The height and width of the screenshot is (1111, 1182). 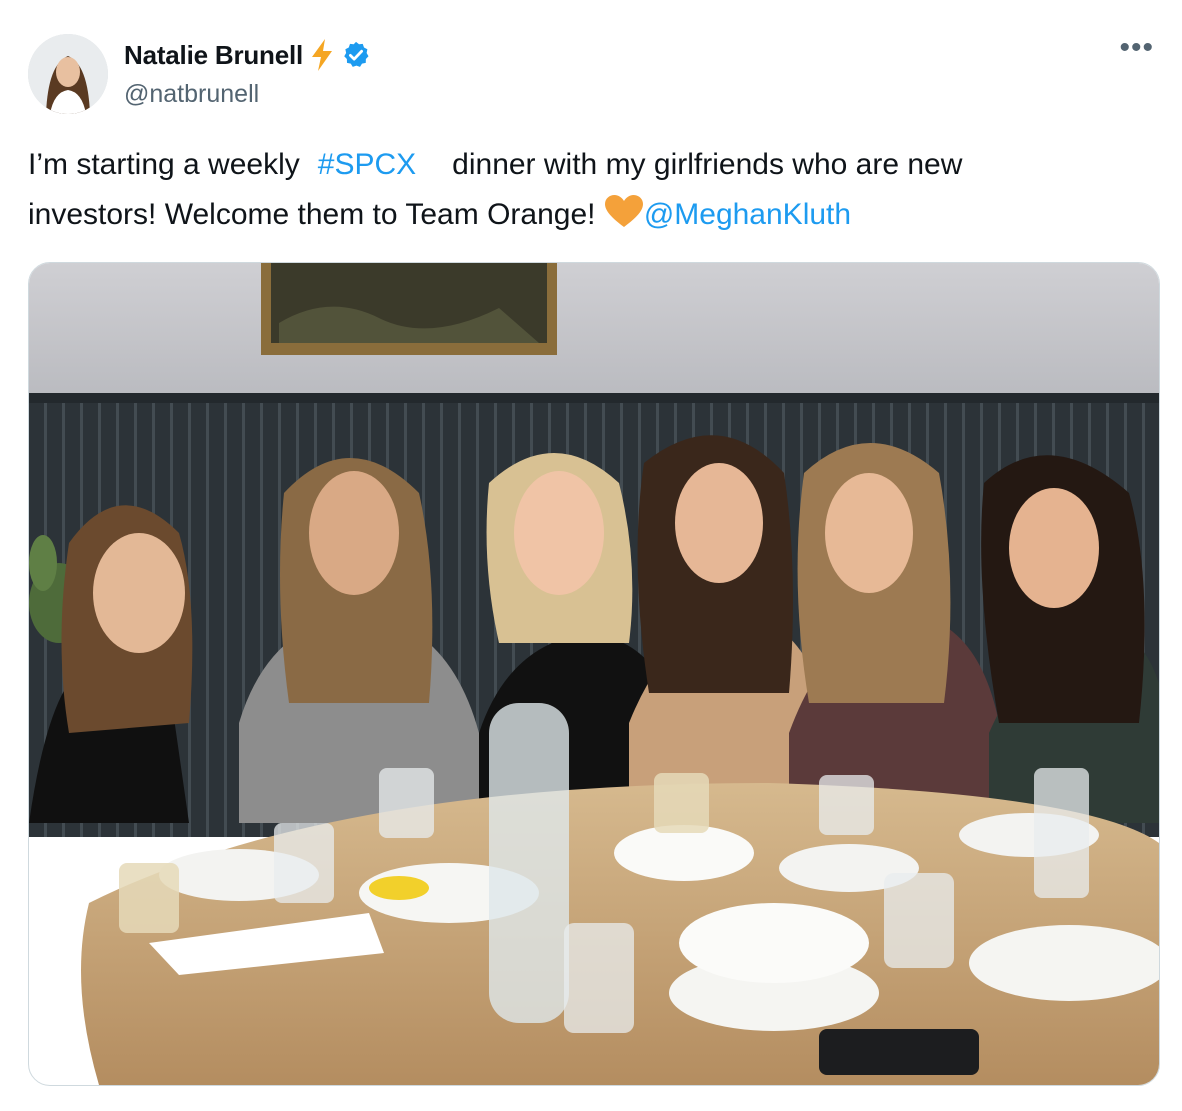 What do you see at coordinates (409, 309) in the screenshot?
I see `wall-painting` at bounding box center [409, 309].